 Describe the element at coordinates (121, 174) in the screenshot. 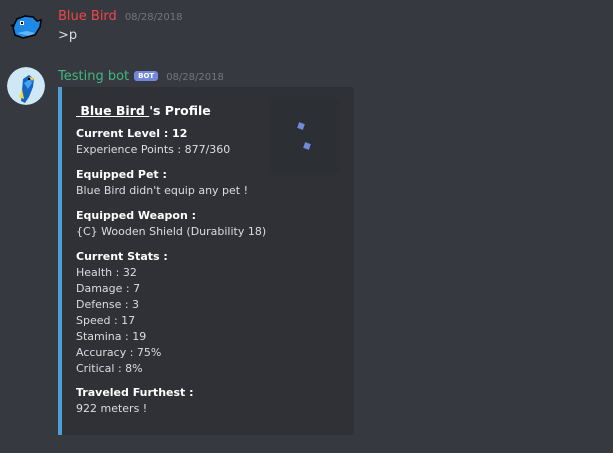

I see `field-name: Equipped Pet :` at that location.